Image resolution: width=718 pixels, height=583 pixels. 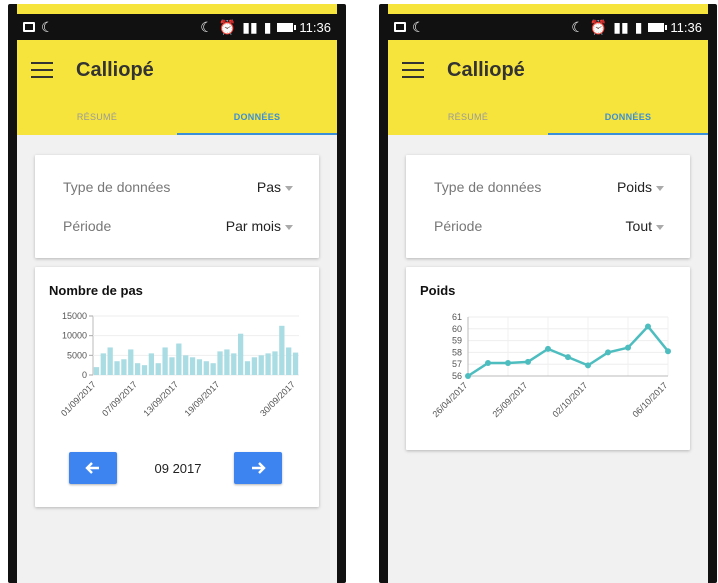 What do you see at coordinates (119, 398) in the screenshot?
I see `x-tick-label: 07/09/2017` at bounding box center [119, 398].